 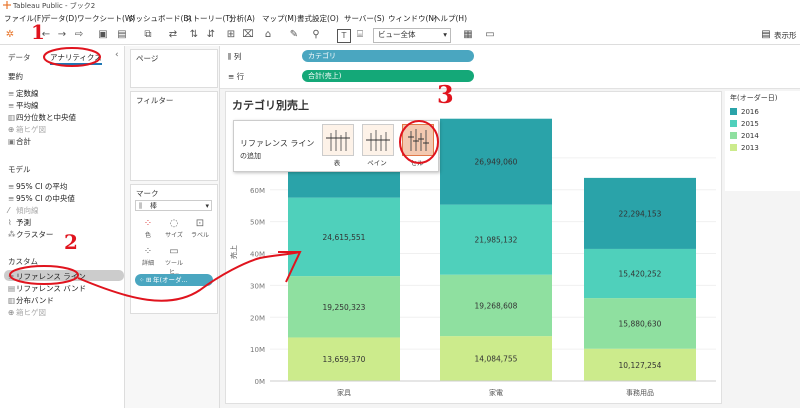 I want to click on data-label: 14,084,755, so click(x=496, y=359).